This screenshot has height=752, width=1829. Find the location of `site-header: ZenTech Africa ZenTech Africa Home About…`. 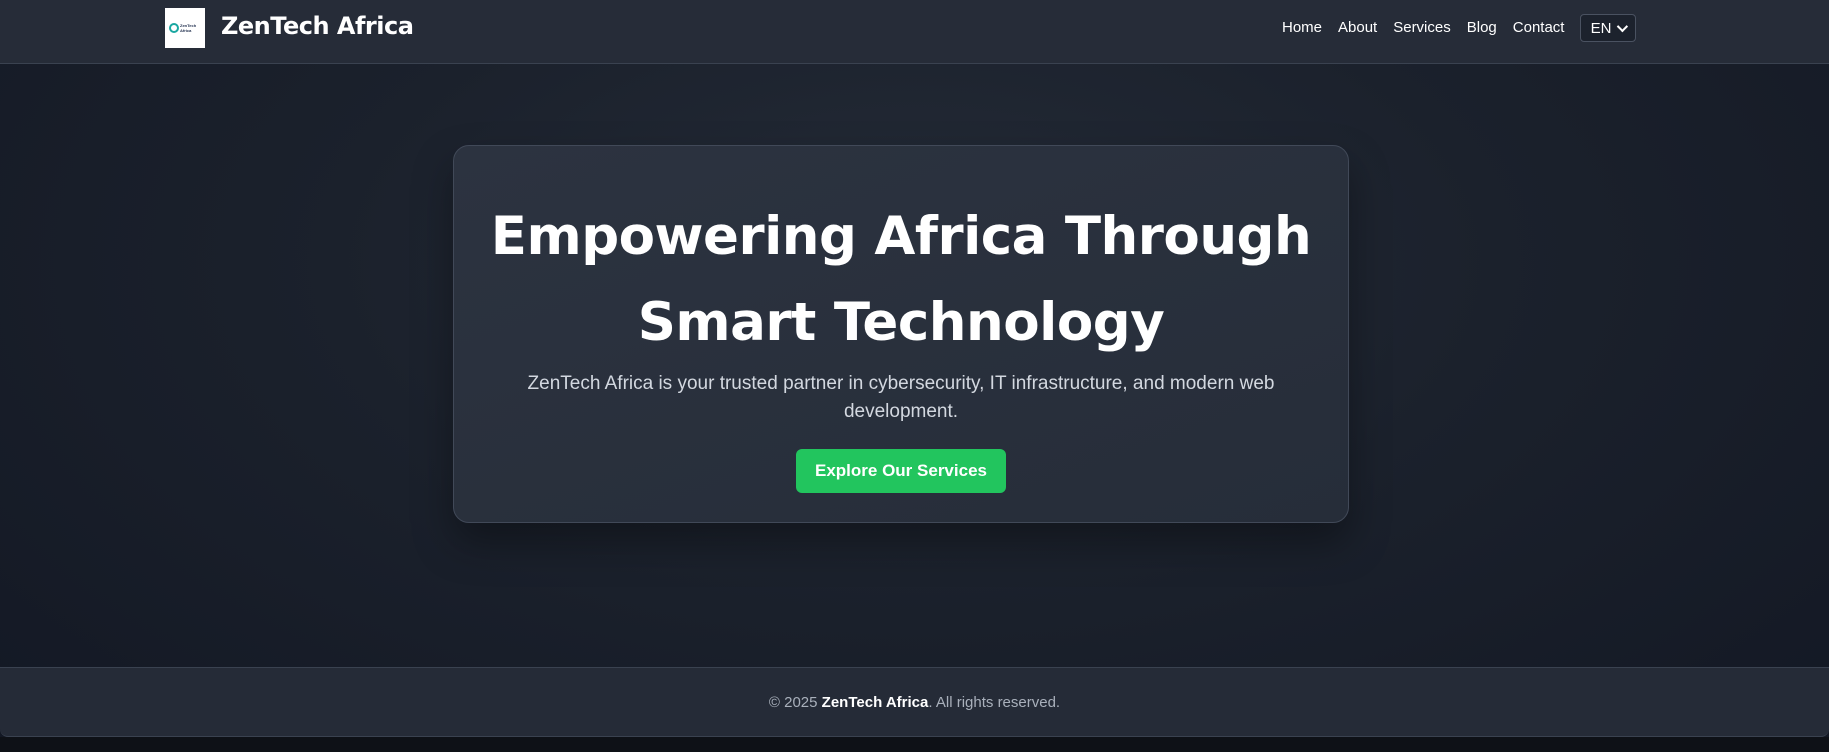

site-header: ZenTech Africa ZenTech Africa Home About… is located at coordinates (914, 32).